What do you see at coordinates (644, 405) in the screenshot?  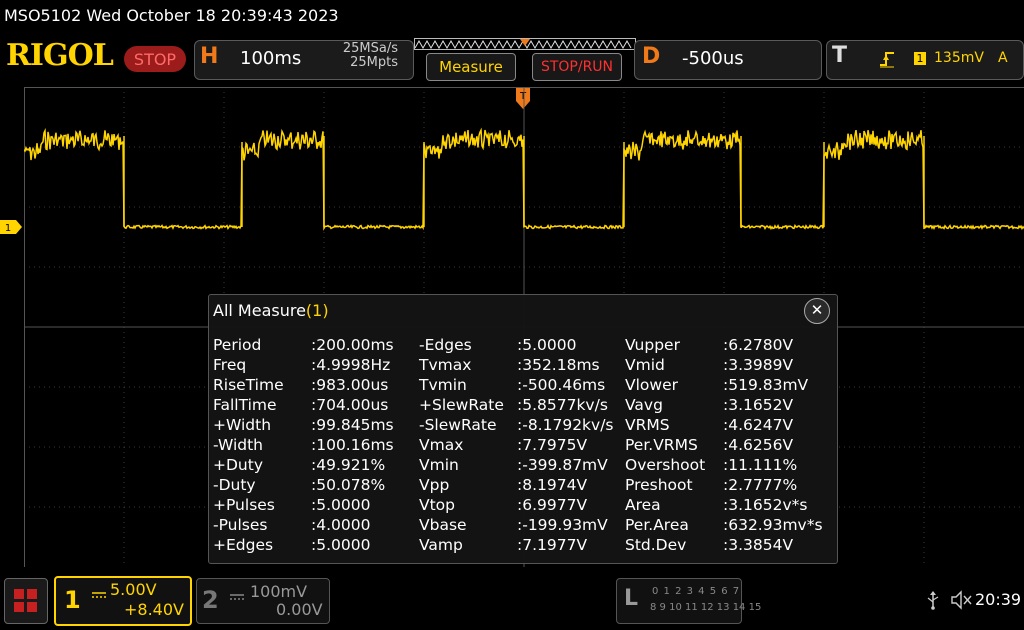 I see `measure-label: Vavg` at bounding box center [644, 405].